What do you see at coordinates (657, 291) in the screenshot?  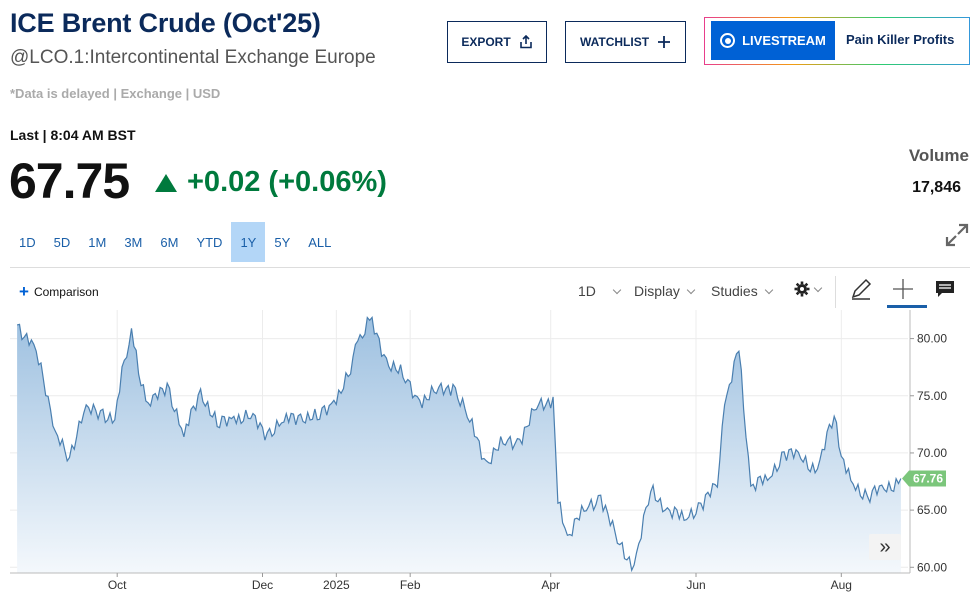 I see `display-label: Display` at bounding box center [657, 291].